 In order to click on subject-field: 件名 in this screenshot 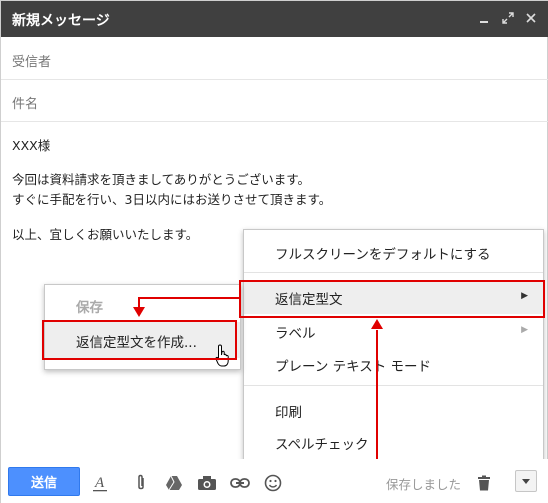, I will do `click(274, 101)`.